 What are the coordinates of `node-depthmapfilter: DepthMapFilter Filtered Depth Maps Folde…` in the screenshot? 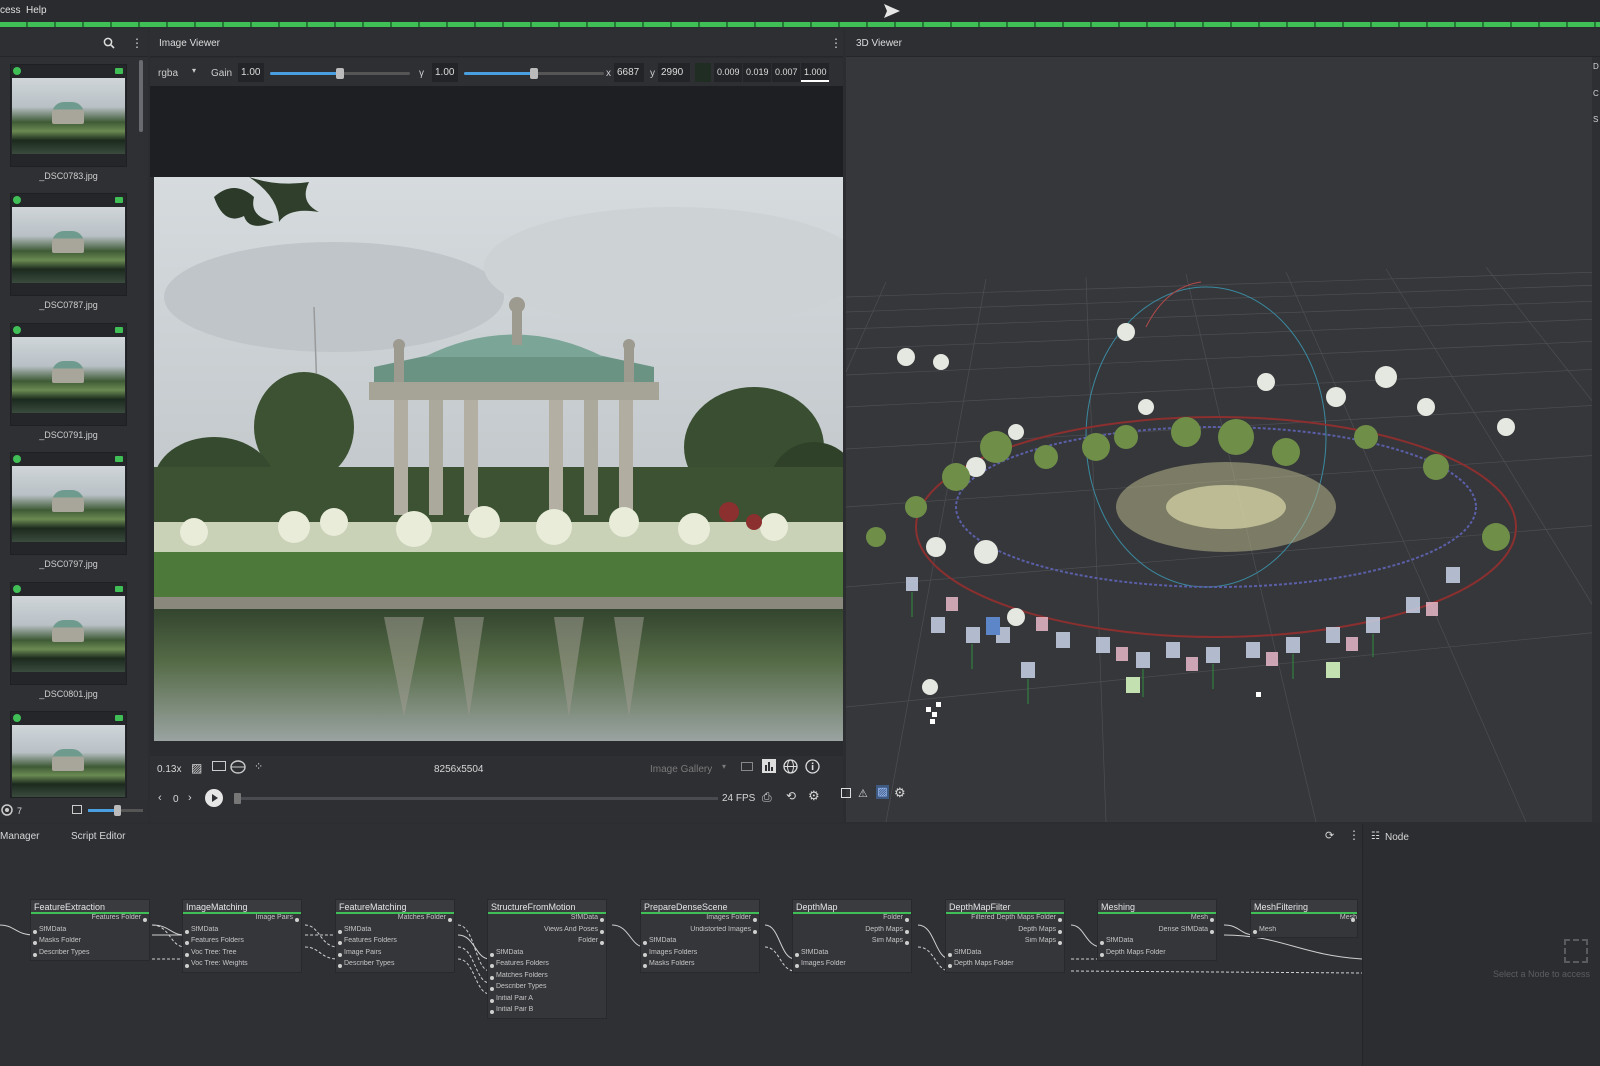 It's located at (1005, 936).